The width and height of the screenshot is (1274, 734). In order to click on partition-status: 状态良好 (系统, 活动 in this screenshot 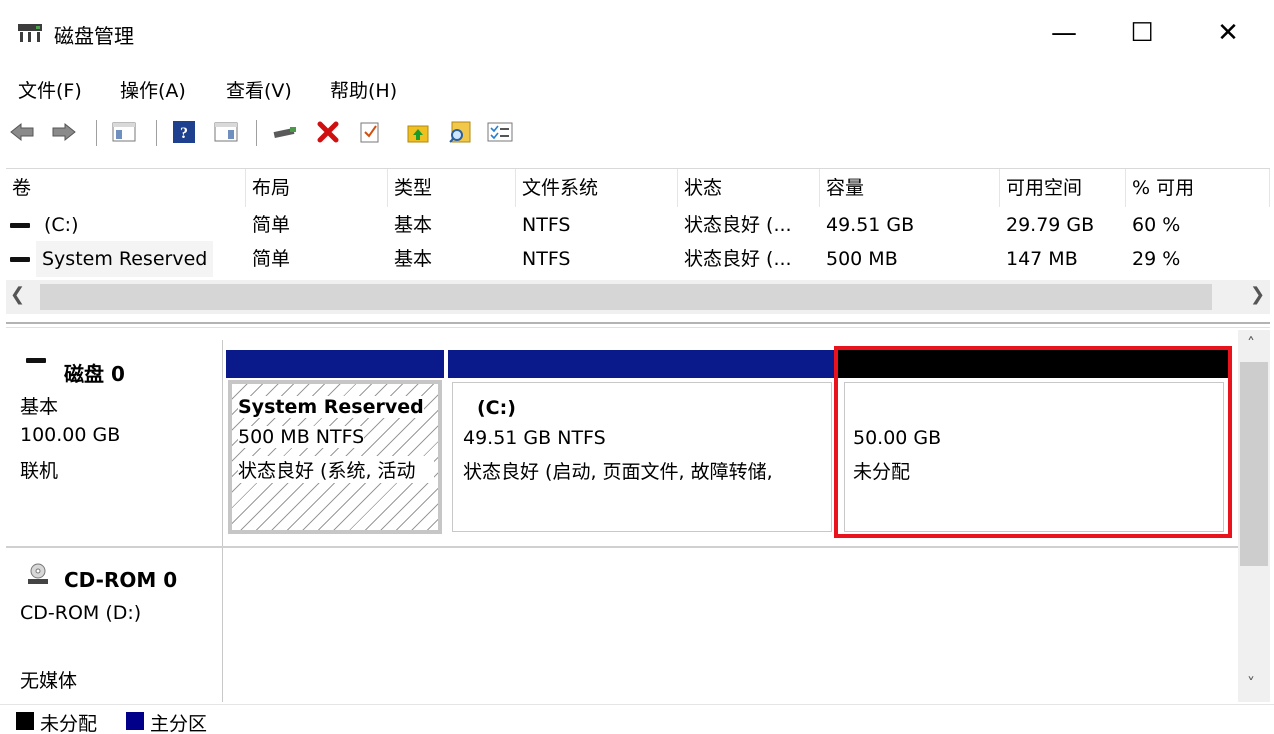, I will do `click(336, 469)`.